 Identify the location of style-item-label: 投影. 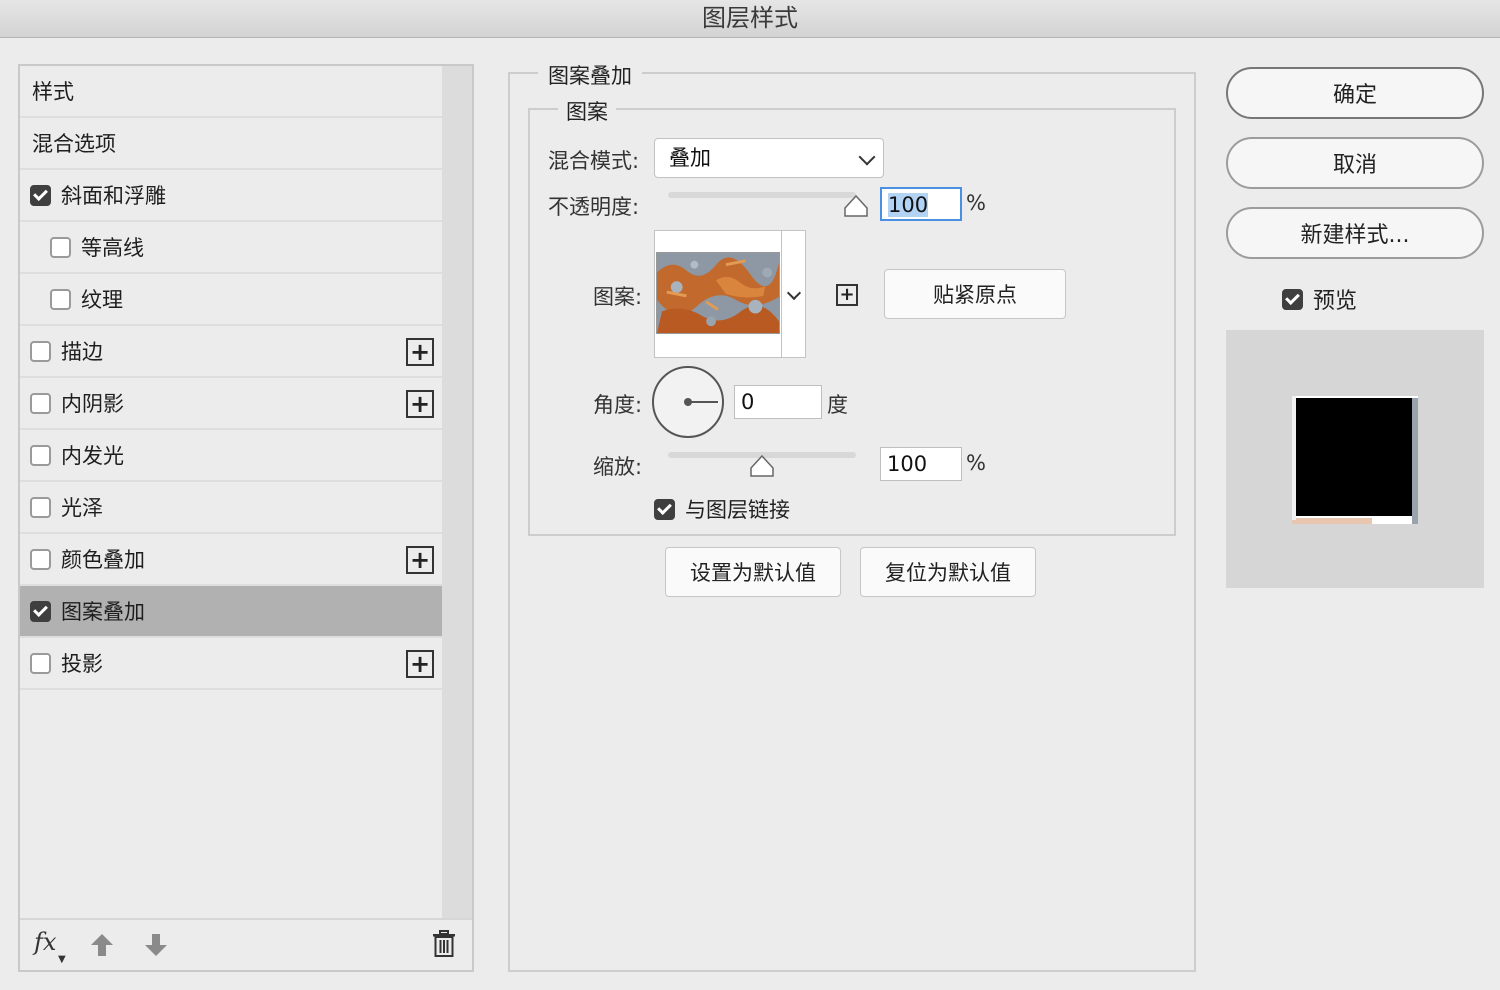
(82, 664).